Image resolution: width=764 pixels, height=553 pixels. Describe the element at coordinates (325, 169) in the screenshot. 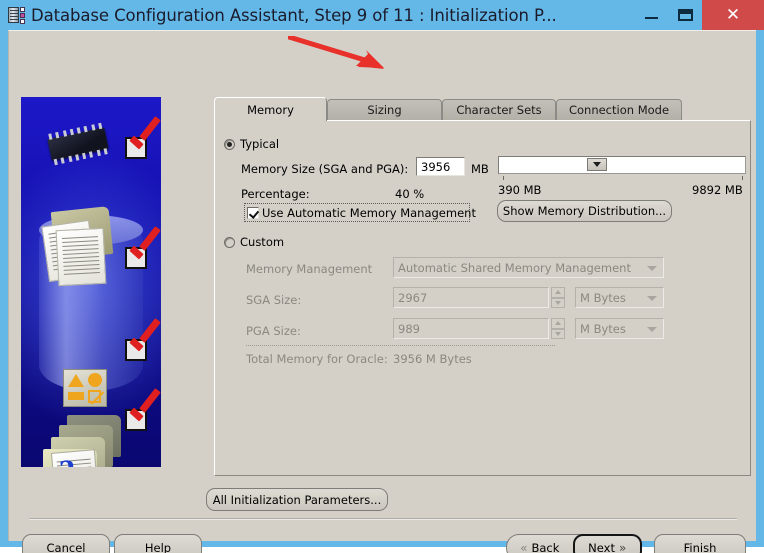

I see `memory-size-label: Memory Size (SGA and PGA):` at that location.